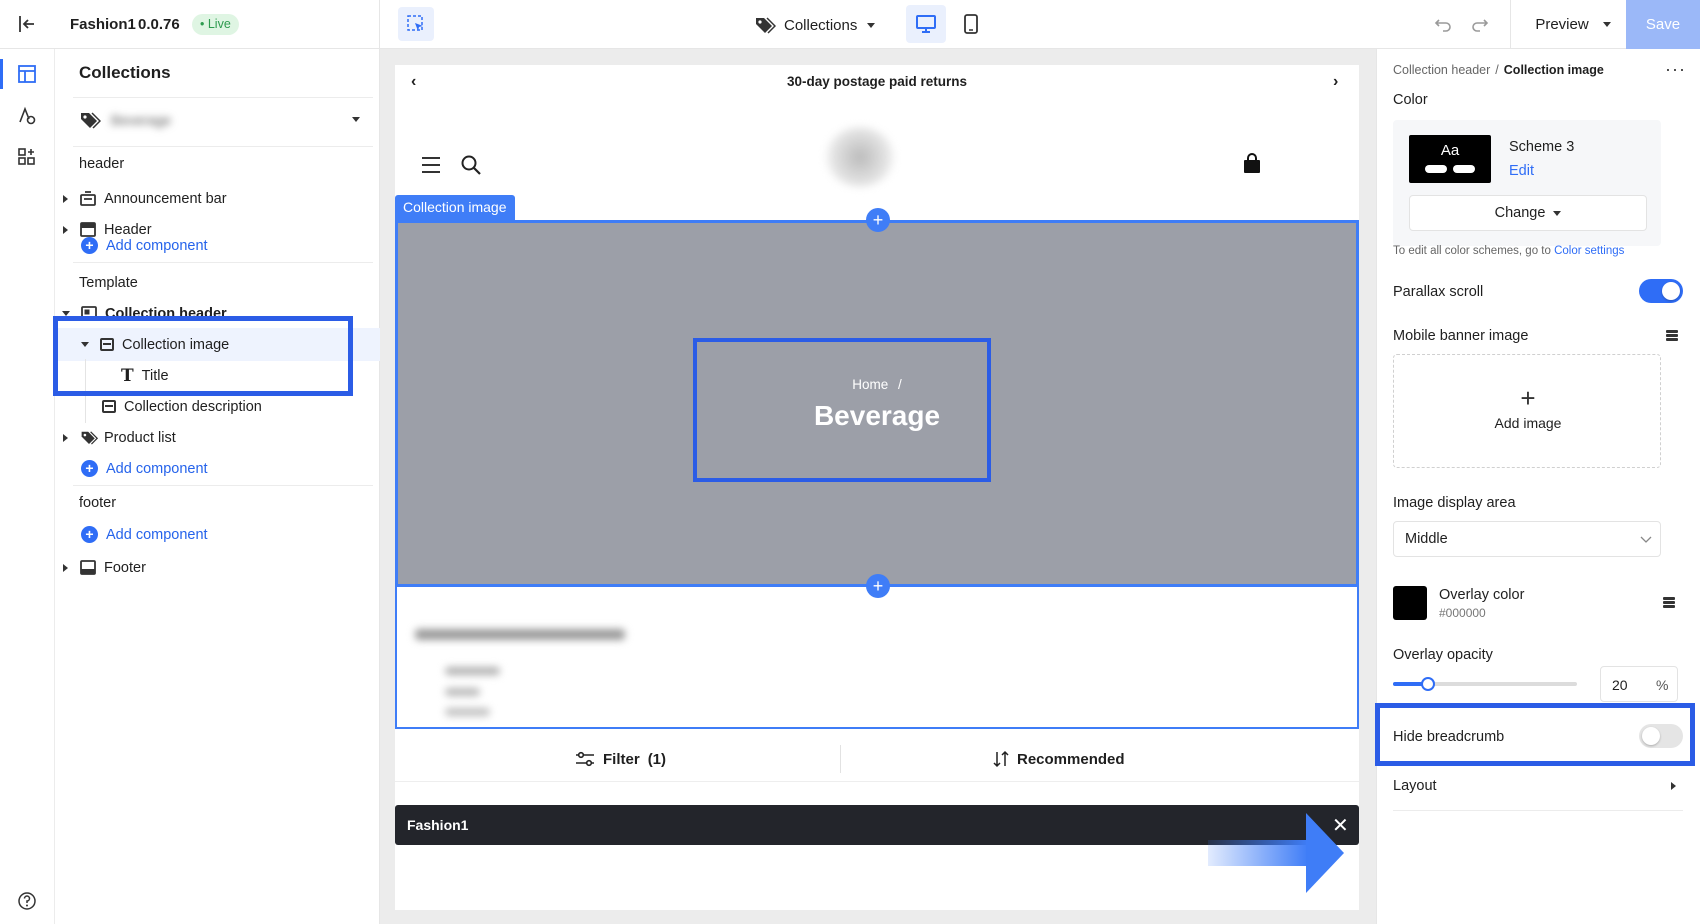 The width and height of the screenshot is (1700, 924). Describe the element at coordinates (971, 24) in the screenshot. I see `mobile-view-button` at that location.